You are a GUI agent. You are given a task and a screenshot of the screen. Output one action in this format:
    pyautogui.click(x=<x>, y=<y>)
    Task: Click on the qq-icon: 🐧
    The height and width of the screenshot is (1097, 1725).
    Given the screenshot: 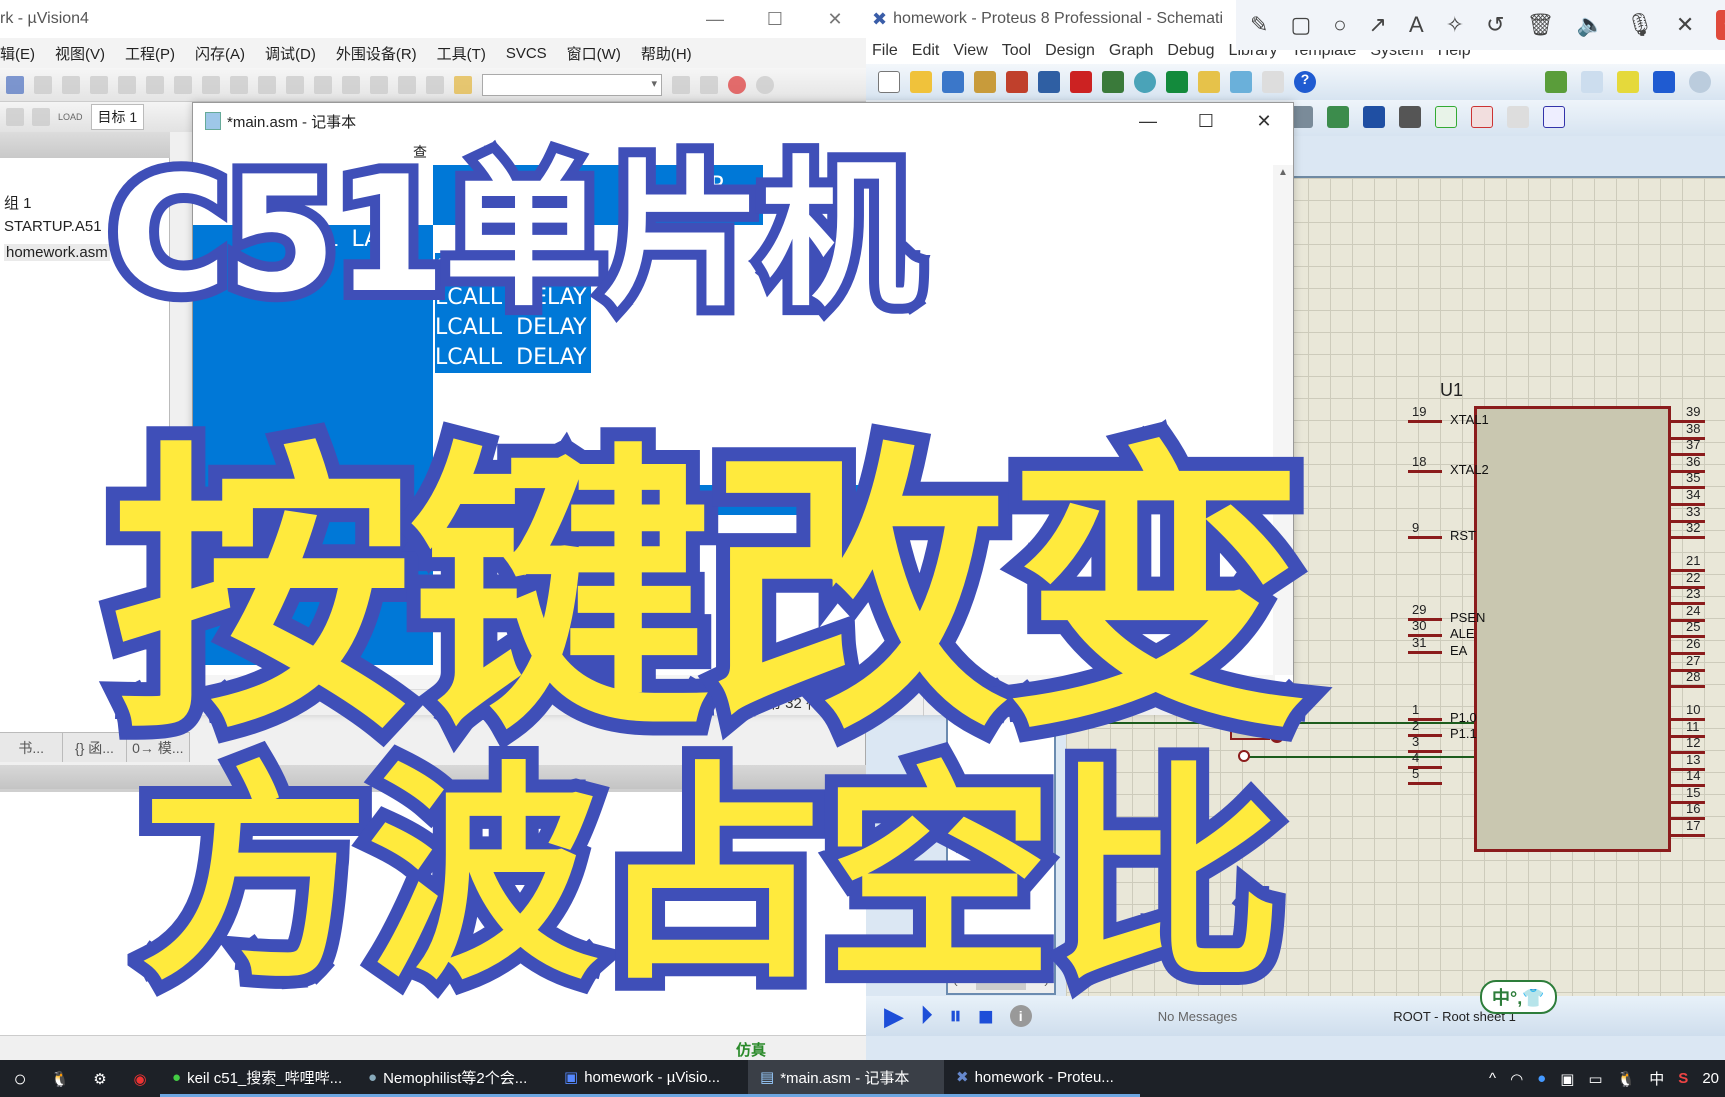 What is the action you would take?
    pyautogui.click(x=60, y=1079)
    